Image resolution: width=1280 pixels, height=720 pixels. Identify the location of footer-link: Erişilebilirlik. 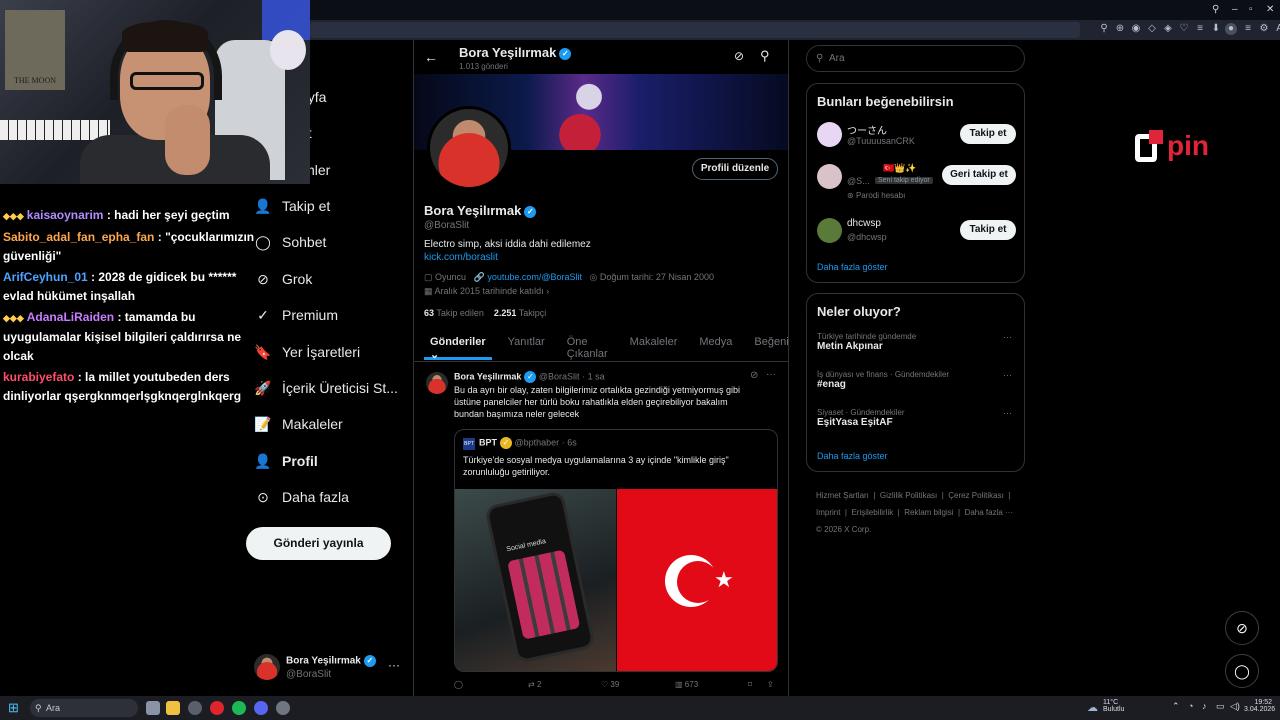
(872, 512).